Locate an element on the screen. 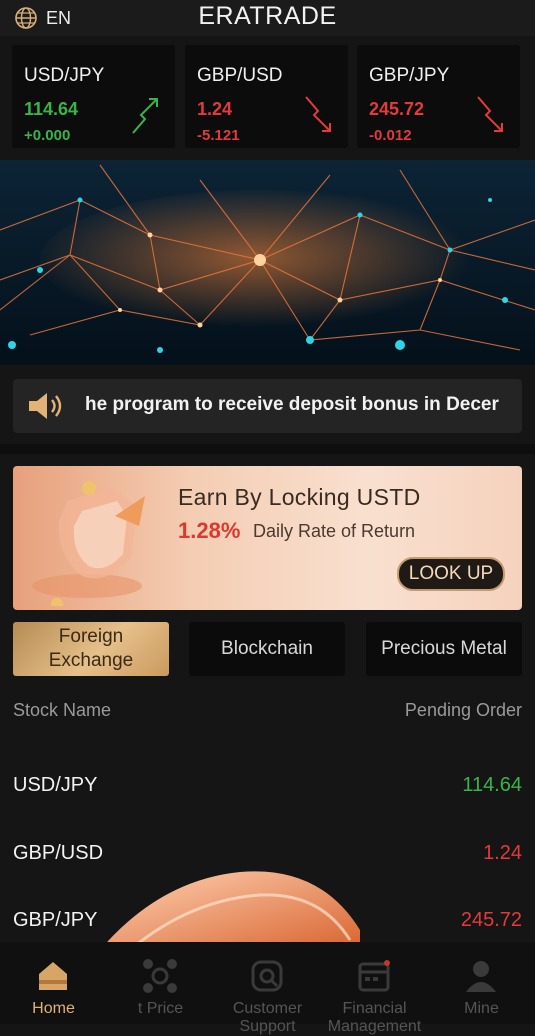  quote-price: 114.64 is located at coordinates (51, 109).